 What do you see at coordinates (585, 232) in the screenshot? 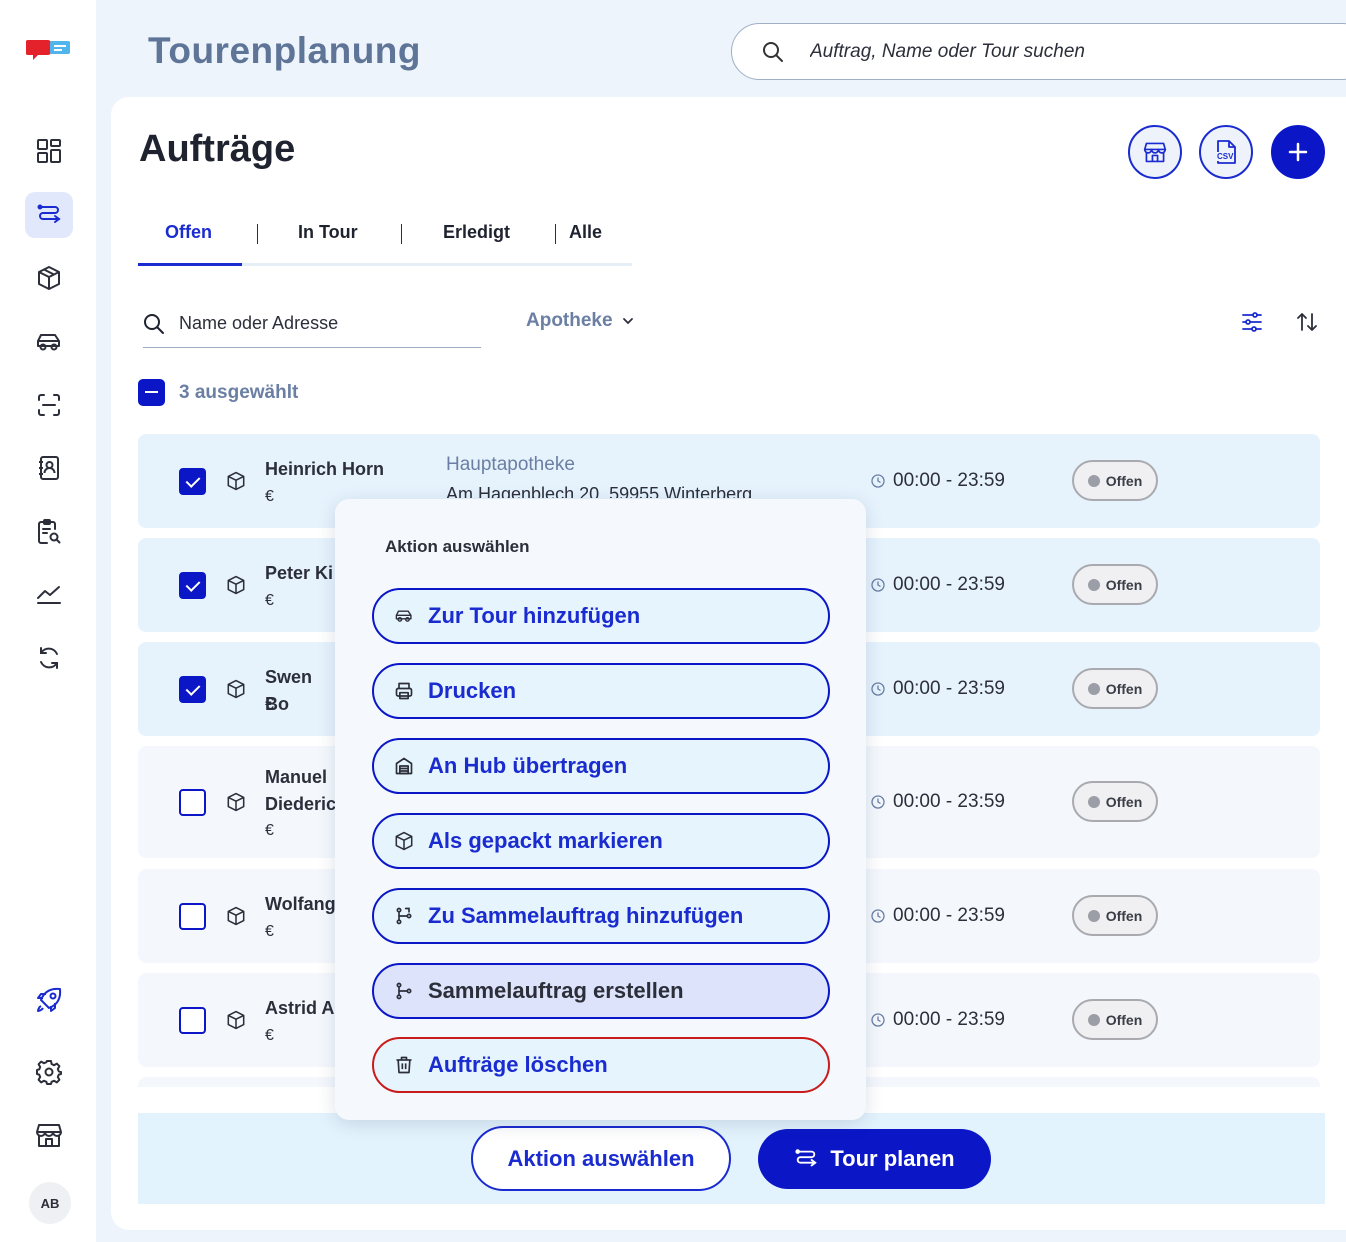
I see `tab-alle: Alle` at bounding box center [585, 232].